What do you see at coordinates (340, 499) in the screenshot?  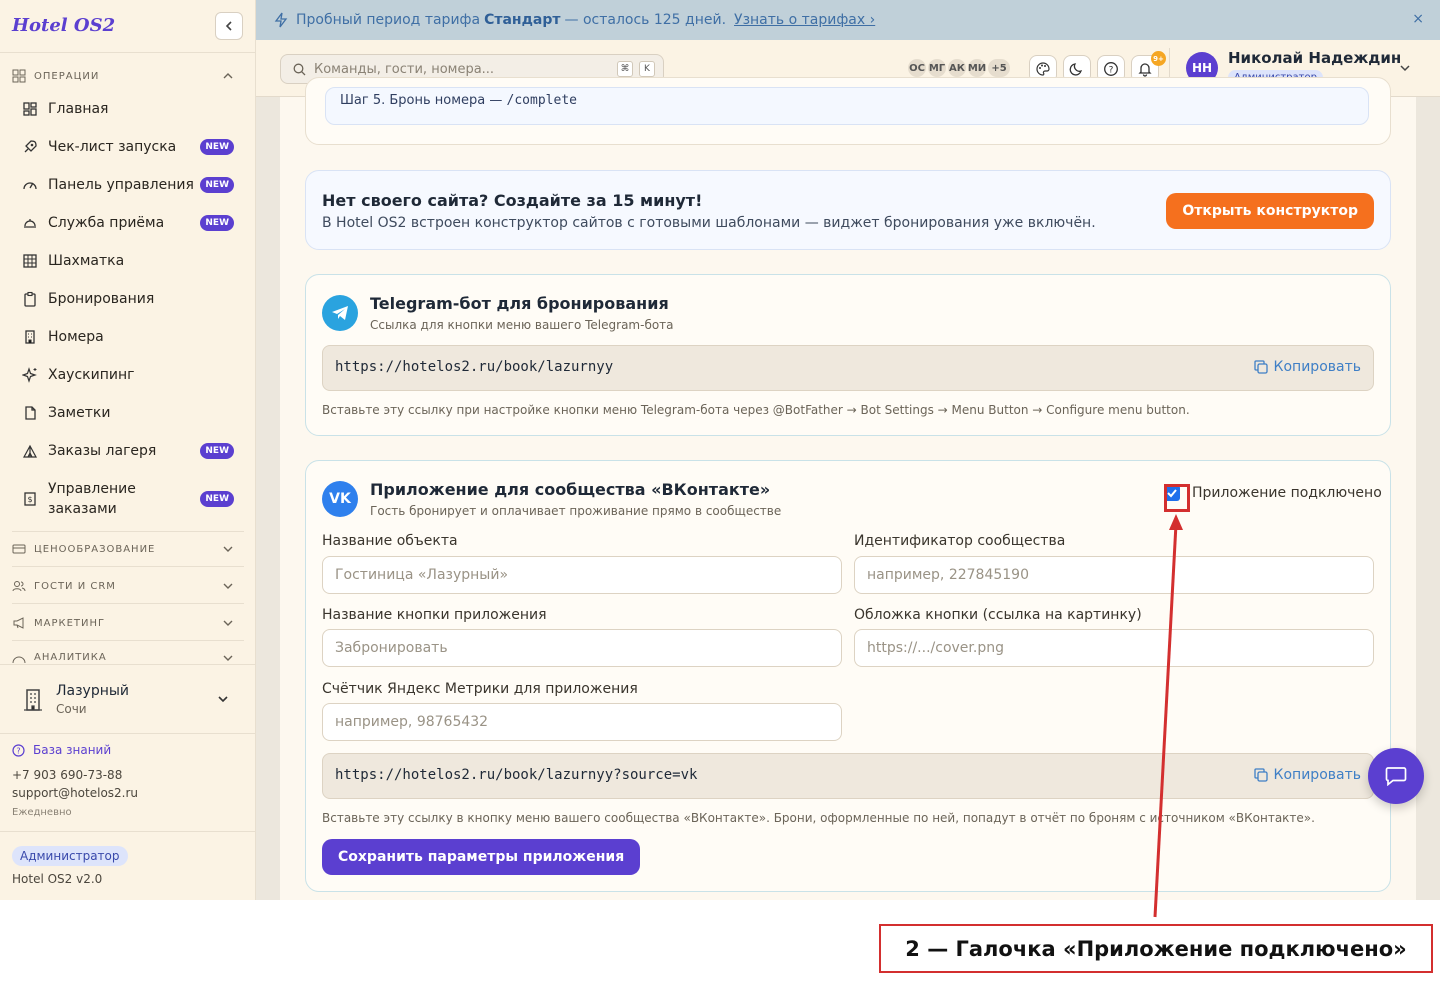 I see `vk-icon: VK` at bounding box center [340, 499].